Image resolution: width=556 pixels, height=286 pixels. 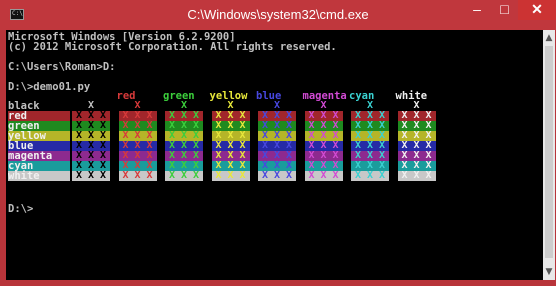 What do you see at coordinates (21, 209) in the screenshot?
I see `console-prompt: D:\>` at bounding box center [21, 209].